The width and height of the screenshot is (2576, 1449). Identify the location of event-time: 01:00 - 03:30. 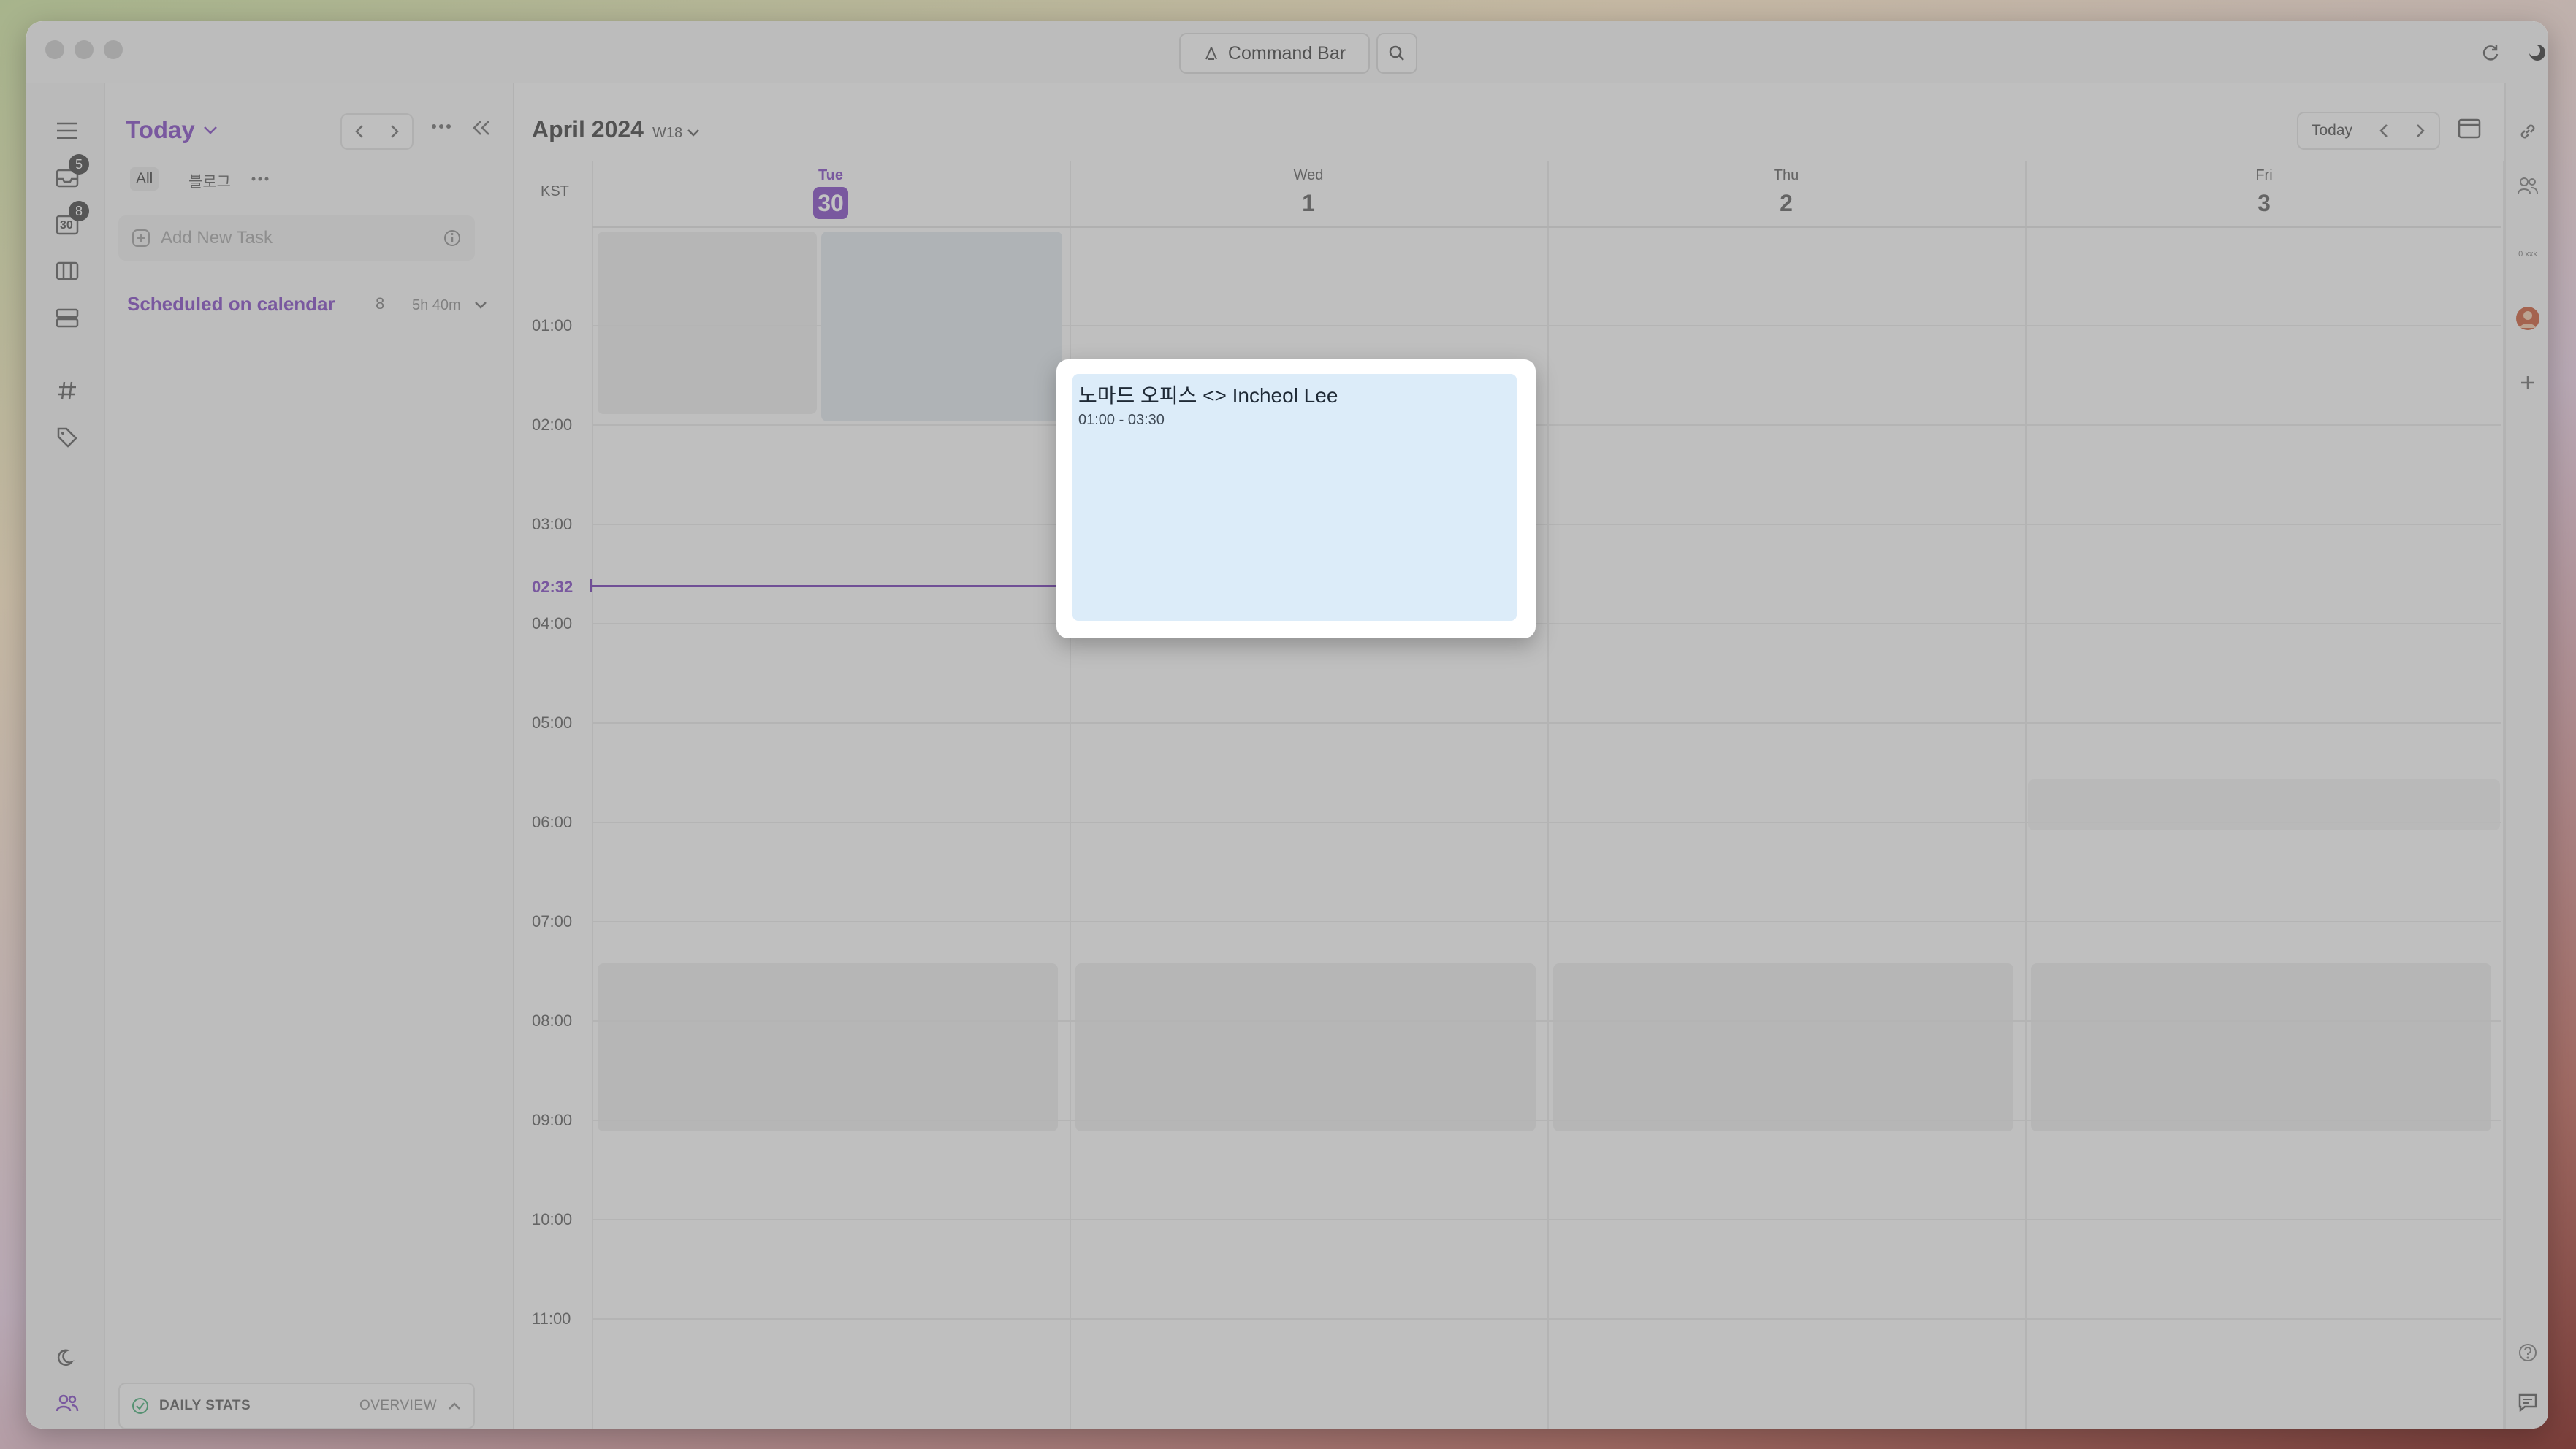
(1121, 420).